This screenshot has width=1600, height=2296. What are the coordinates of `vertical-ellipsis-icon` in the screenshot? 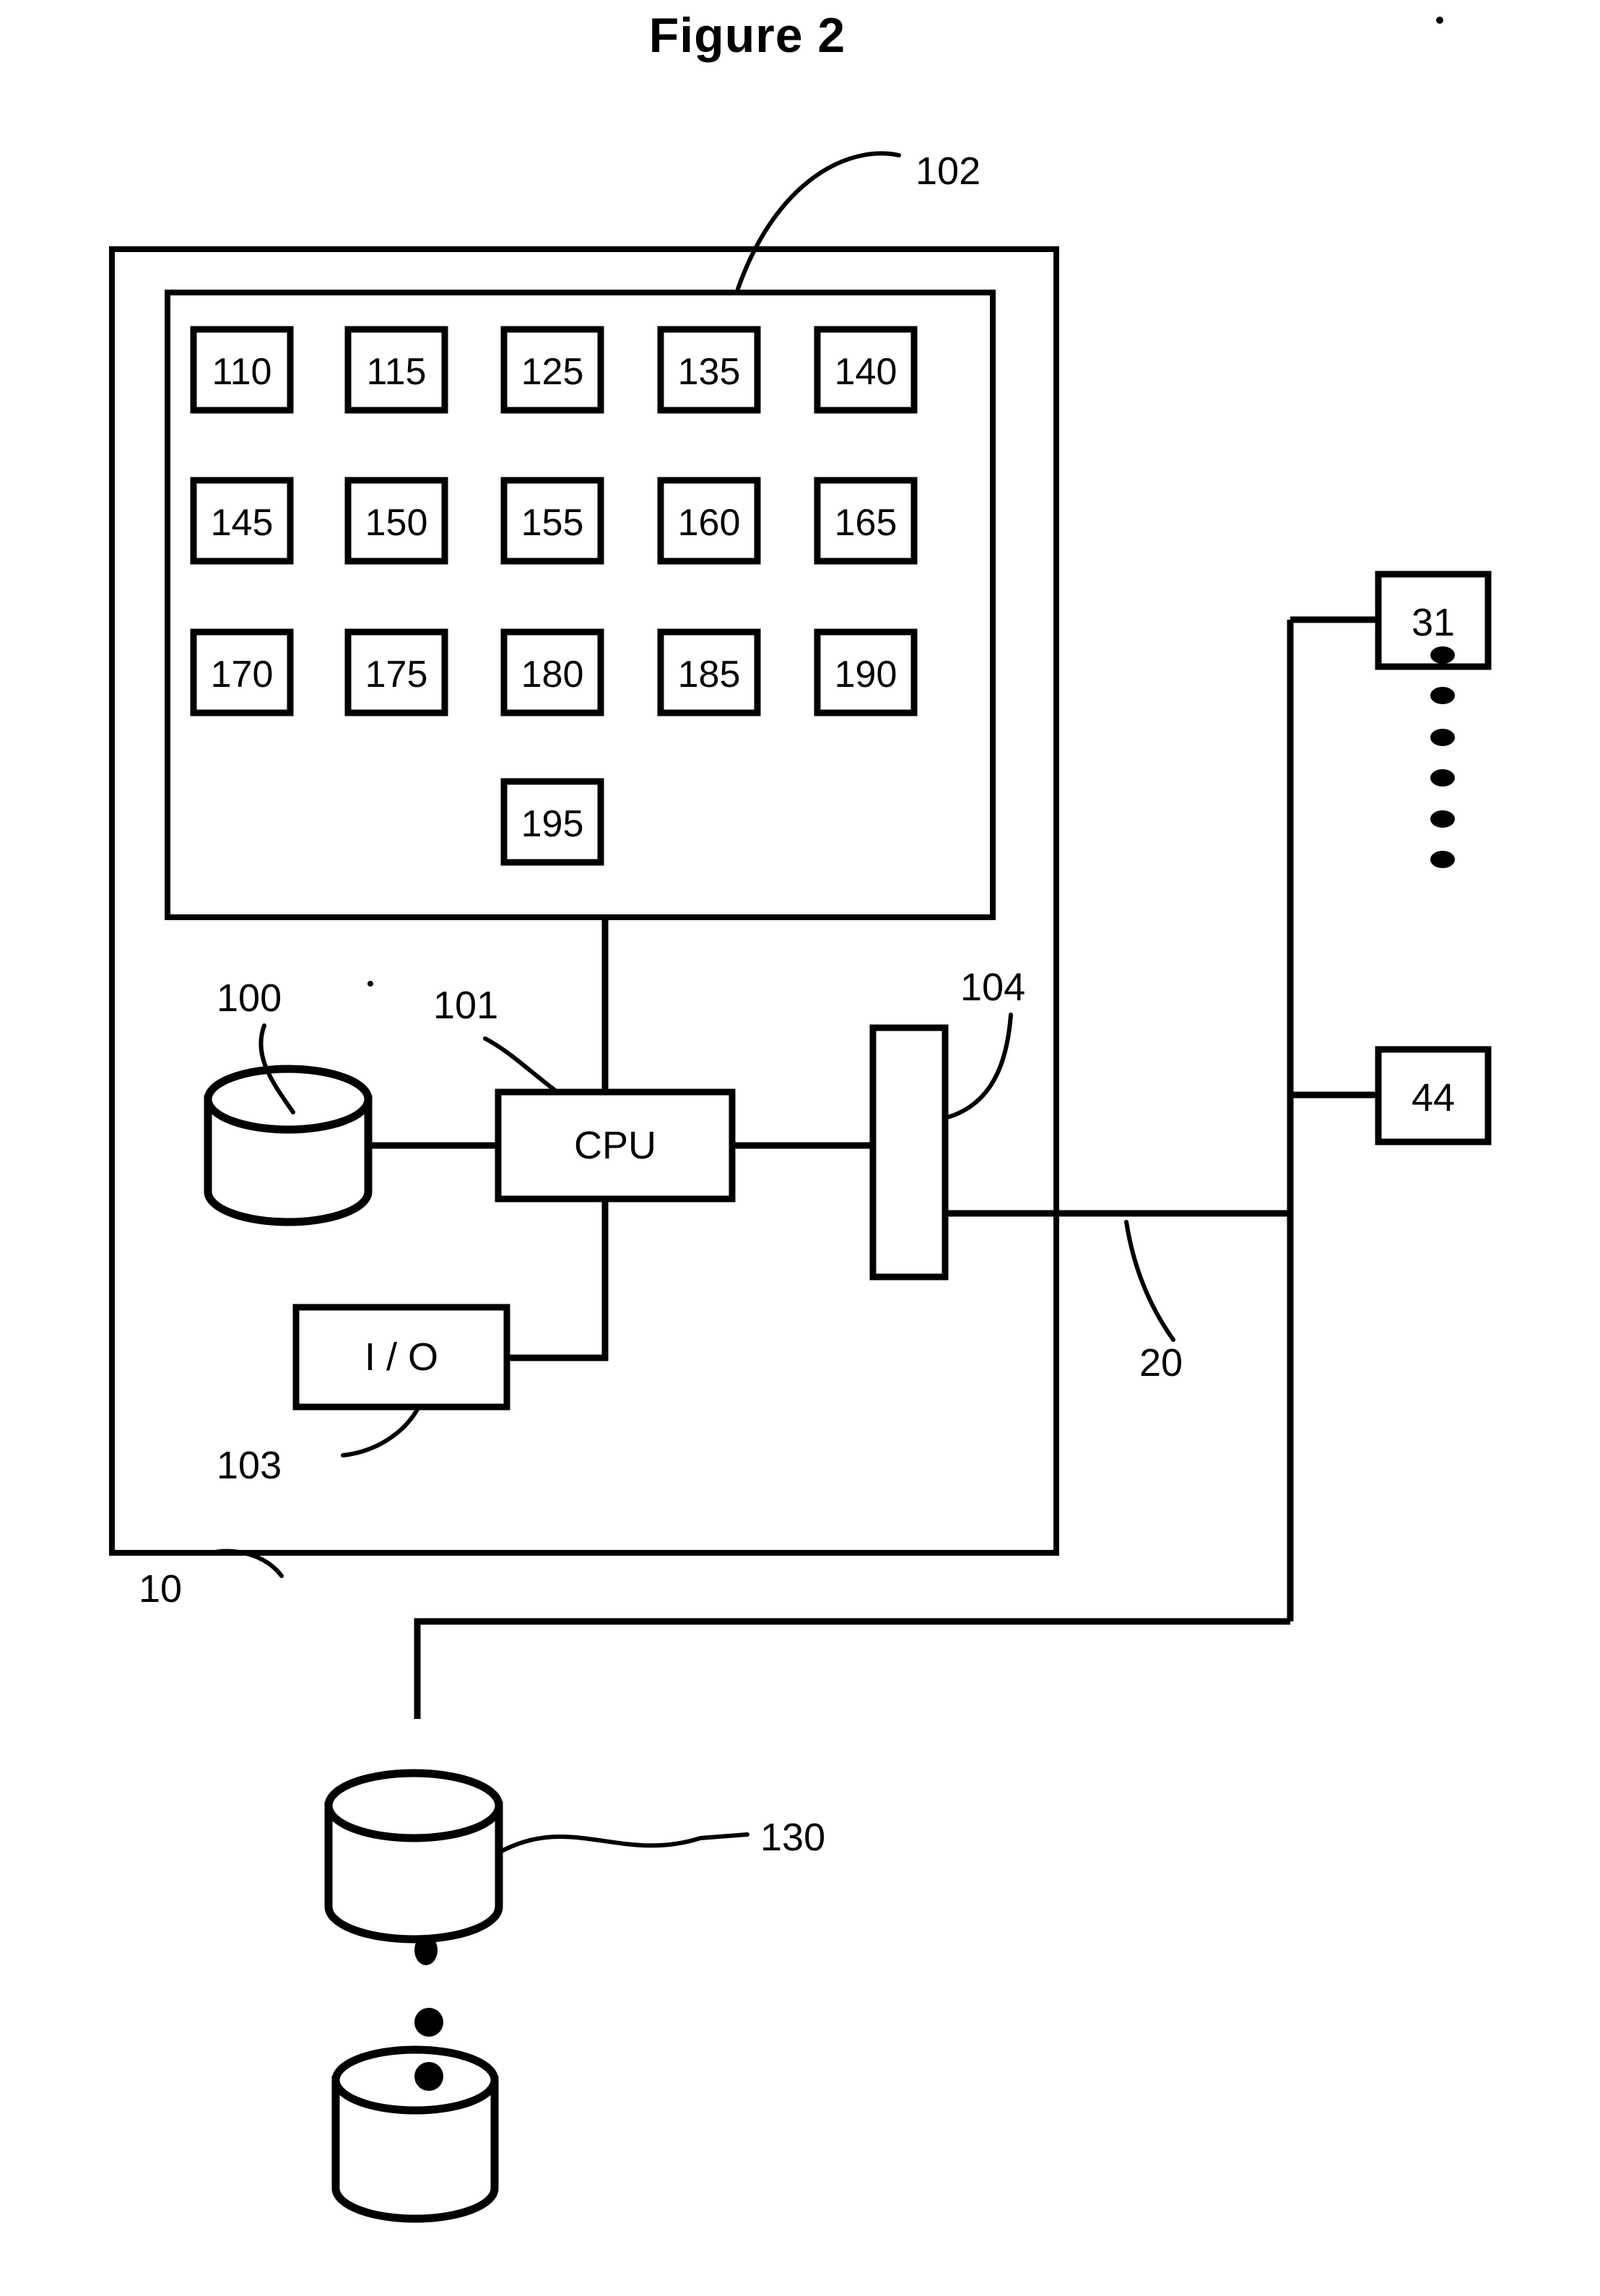 It's located at (1442, 757).